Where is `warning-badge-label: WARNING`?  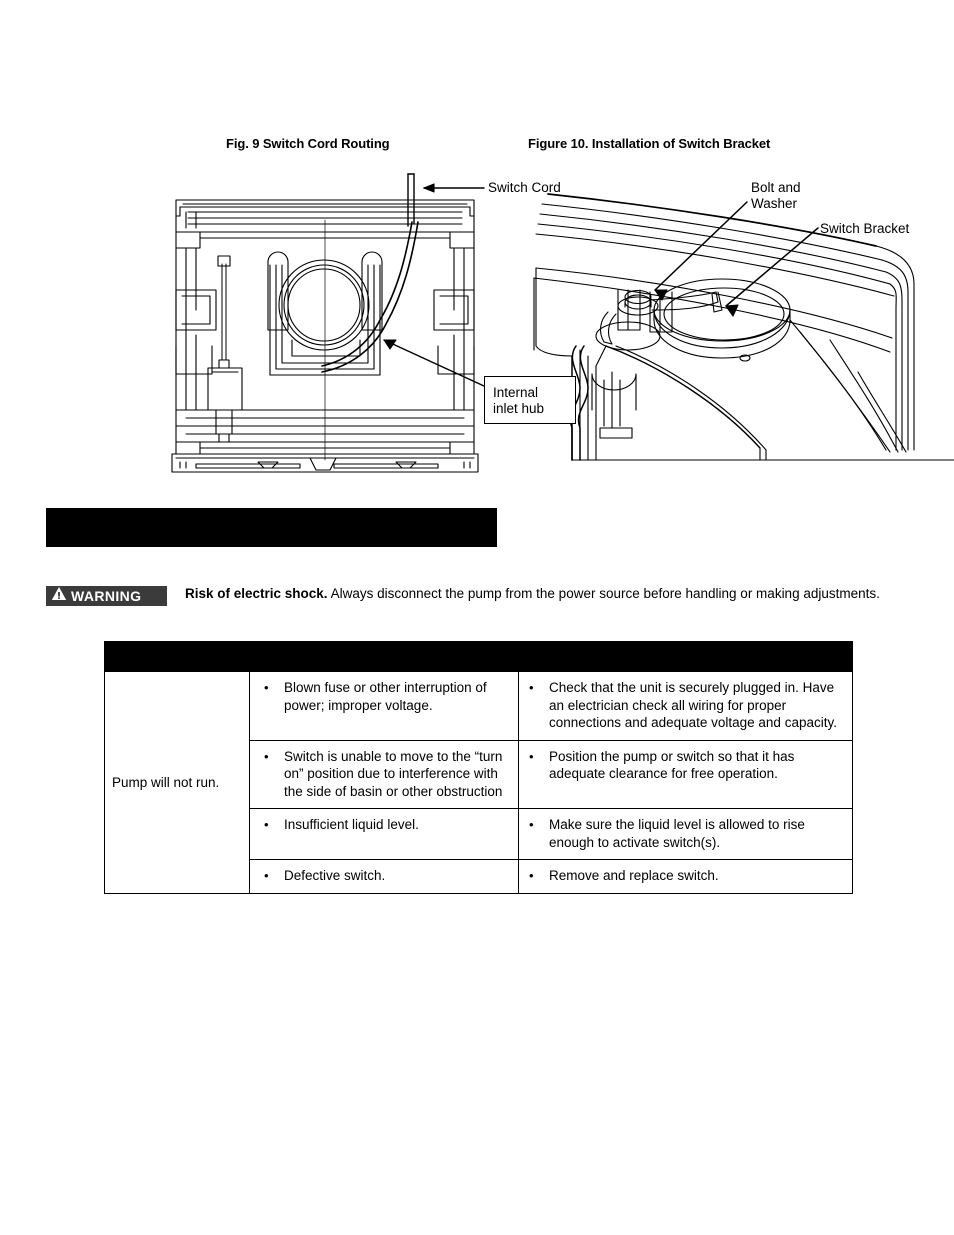
warning-badge-label: WARNING is located at coordinates (106, 596).